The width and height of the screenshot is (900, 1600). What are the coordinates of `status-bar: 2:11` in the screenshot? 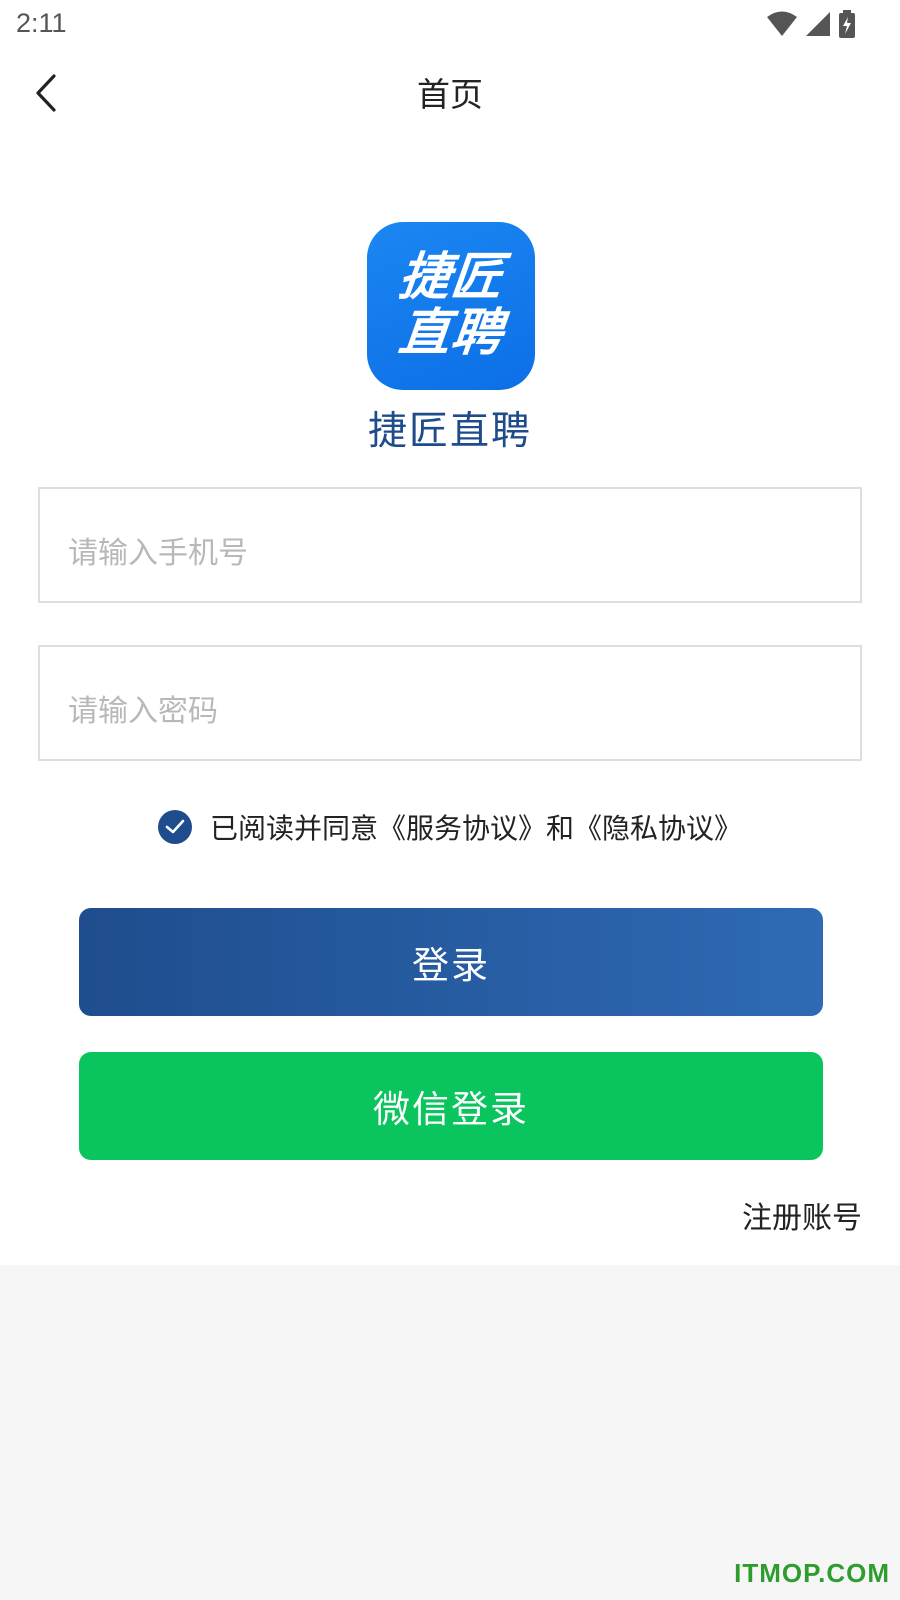 It's located at (450, 25).